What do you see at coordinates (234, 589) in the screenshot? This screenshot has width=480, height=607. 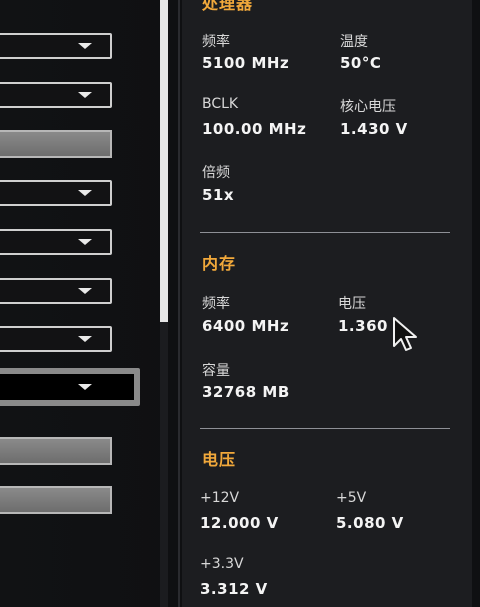 I see `voltage-33v-value: 3.312 V` at bounding box center [234, 589].